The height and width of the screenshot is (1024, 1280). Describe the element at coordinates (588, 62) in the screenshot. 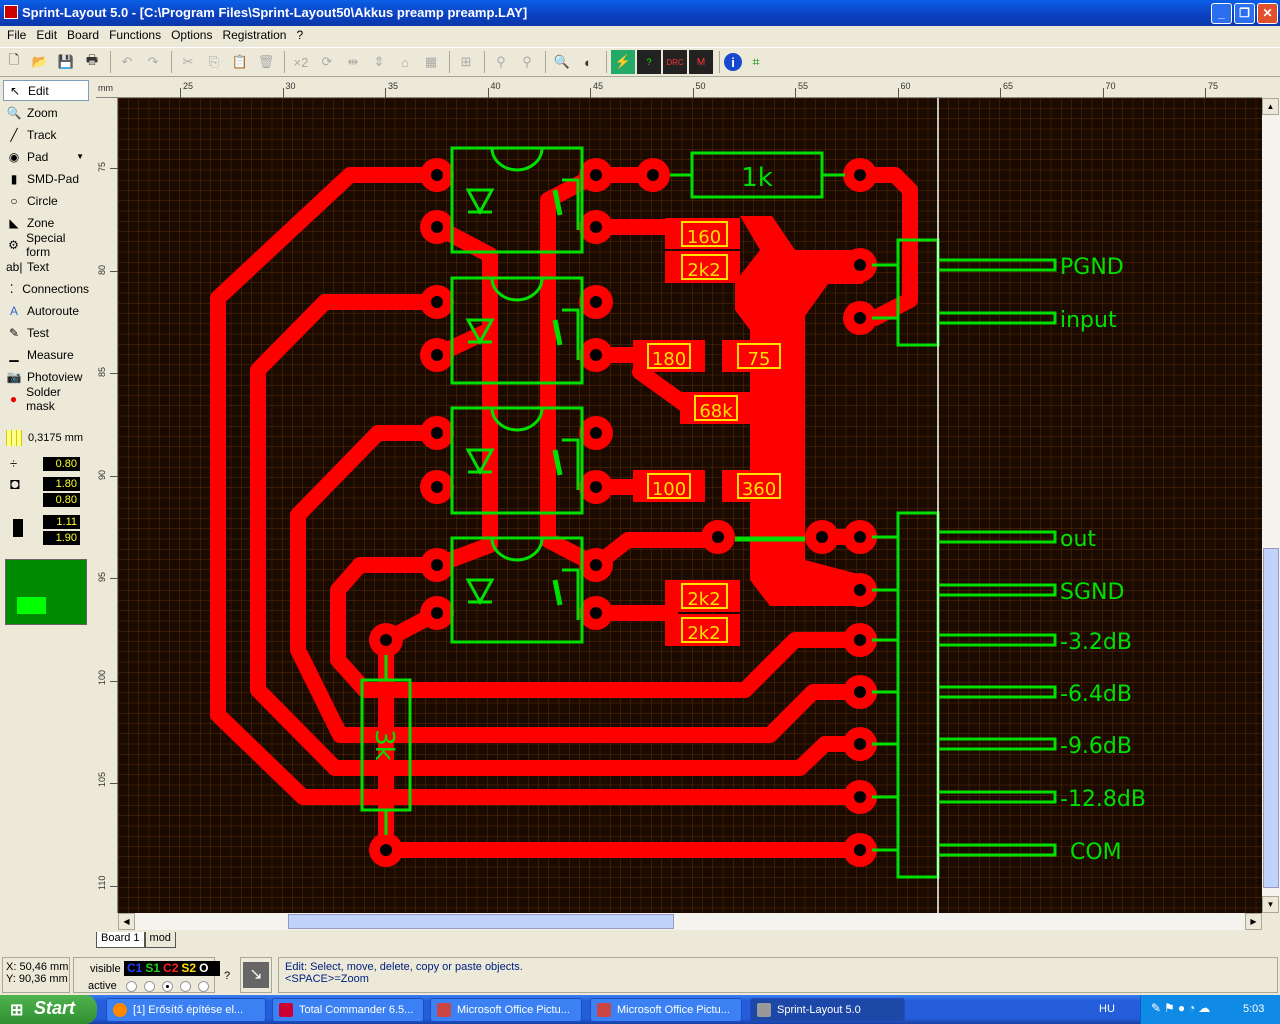

I see `transparent-icon: ◐` at that location.